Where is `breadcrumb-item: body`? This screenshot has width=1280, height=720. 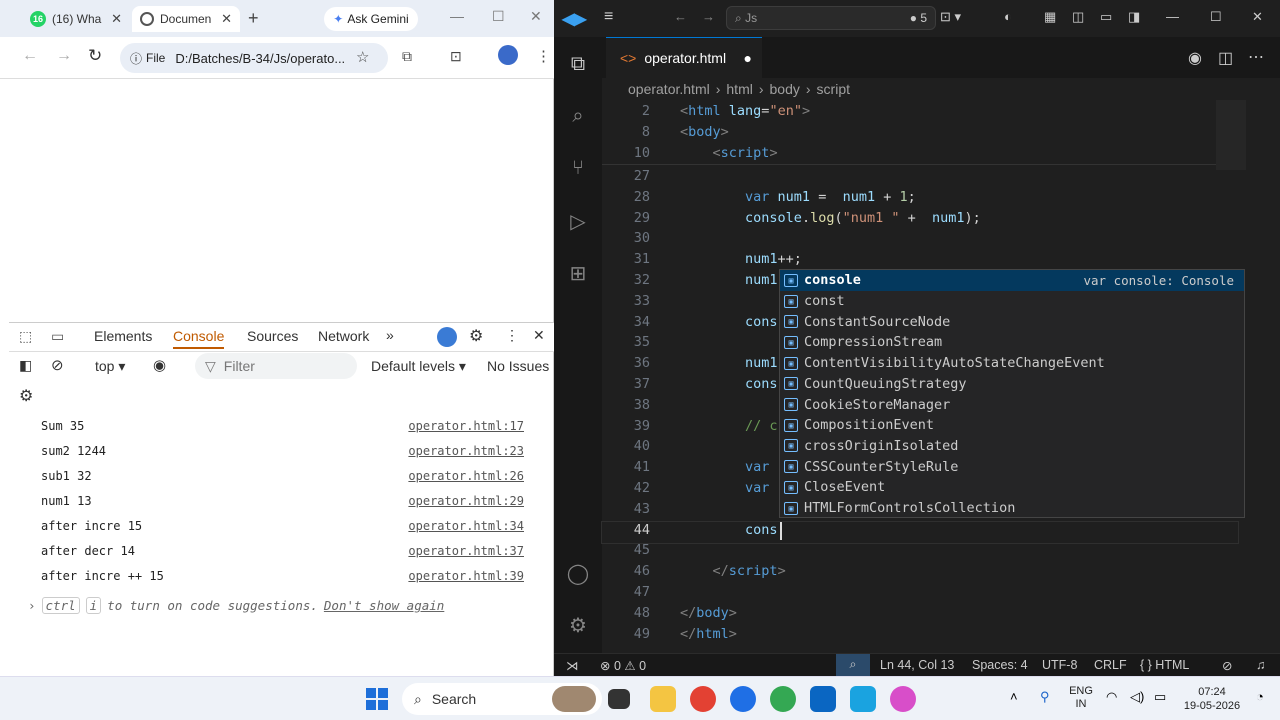
breadcrumb-item: body is located at coordinates (785, 89).